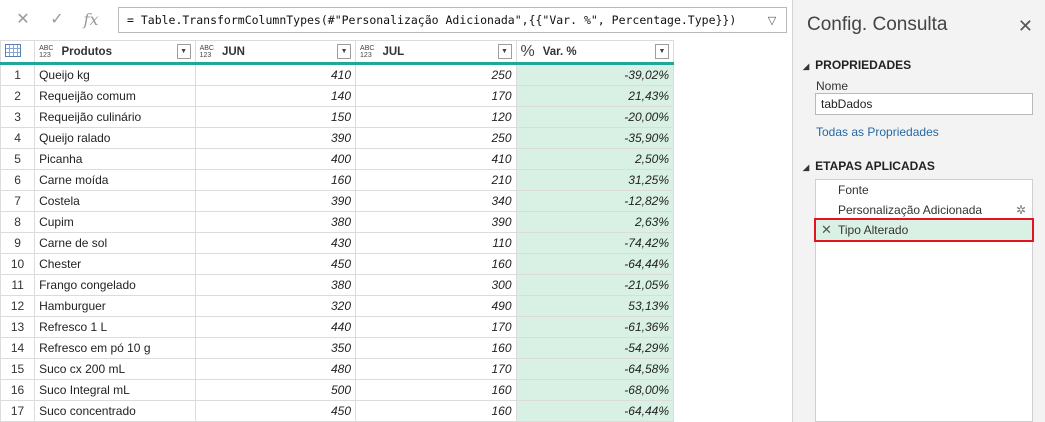 Image resolution: width=1045 pixels, height=422 pixels. What do you see at coordinates (275, 327) in the screenshot?
I see `cell-jun: 440` at bounding box center [275, 327].